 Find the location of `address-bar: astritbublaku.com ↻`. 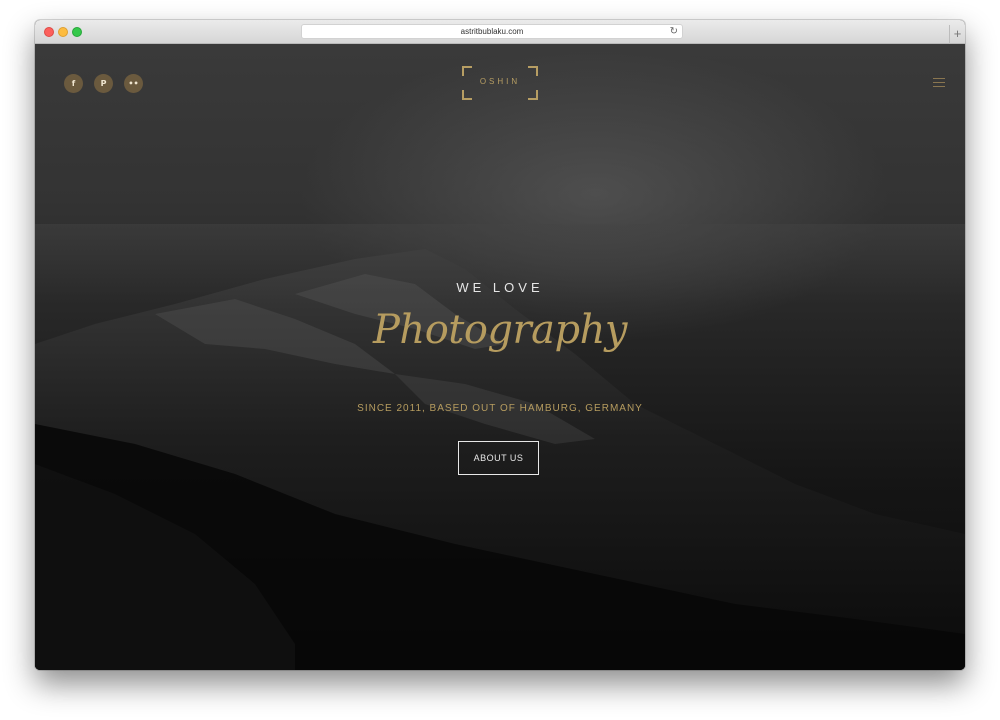

address-bar: astritbublaku.com ↻ is located at coordinates (492, 31).